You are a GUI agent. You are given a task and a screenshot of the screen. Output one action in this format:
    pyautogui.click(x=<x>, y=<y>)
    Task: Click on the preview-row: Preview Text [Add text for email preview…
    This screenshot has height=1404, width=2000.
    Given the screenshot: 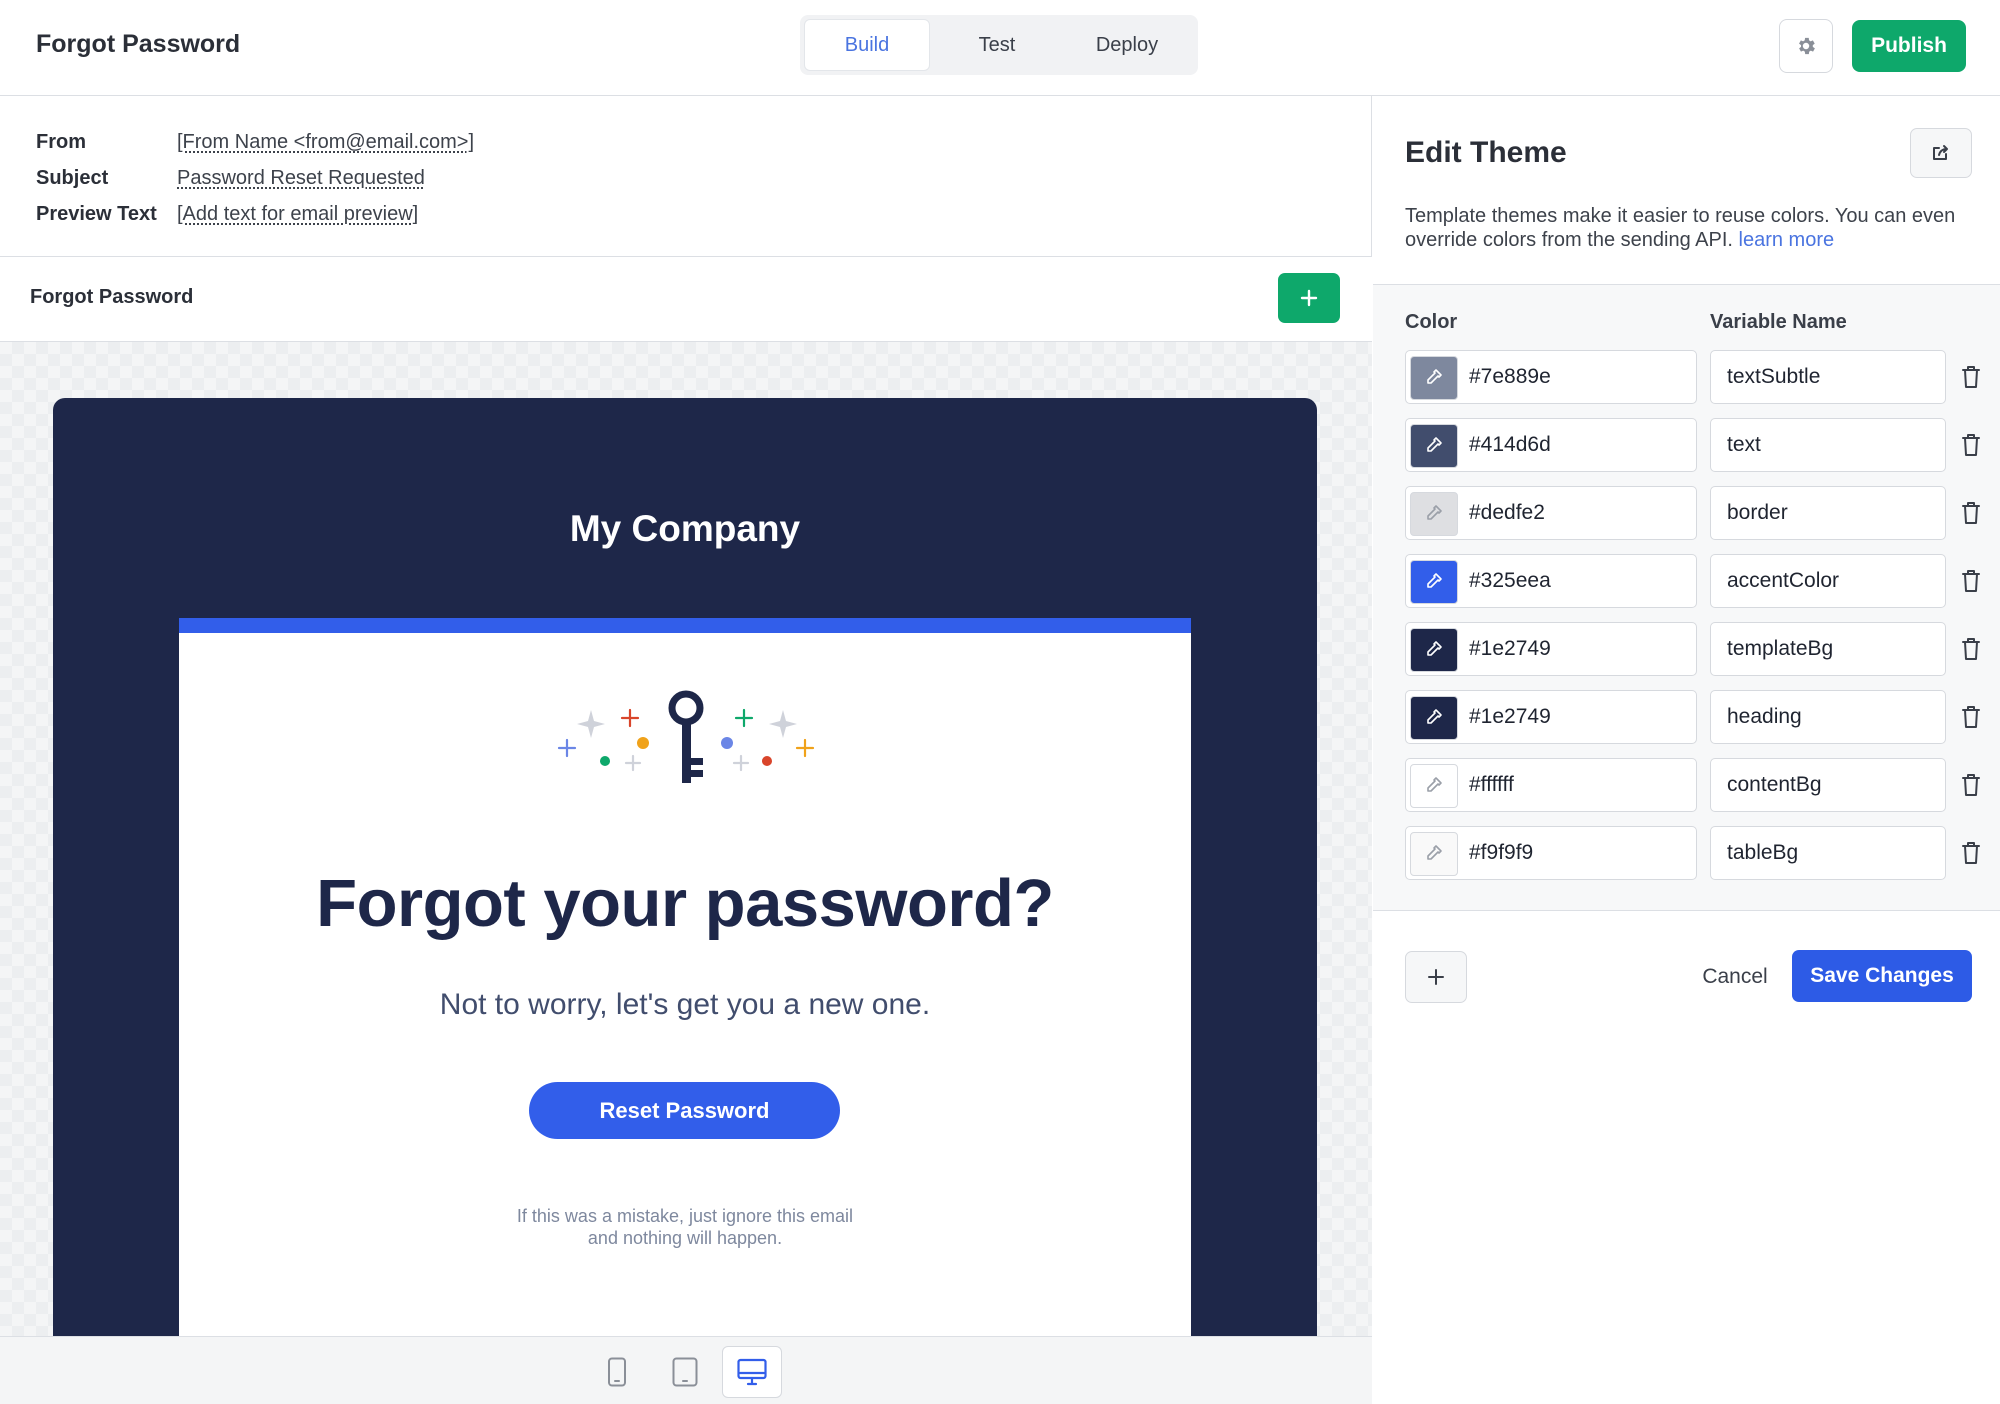 What is the action you would take?
    pyautogui.click(x=255, y=214)
    